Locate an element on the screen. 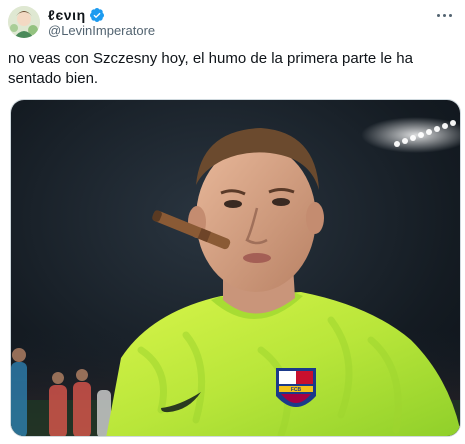  svg-text: FCB is located at coordinates (296, 390).